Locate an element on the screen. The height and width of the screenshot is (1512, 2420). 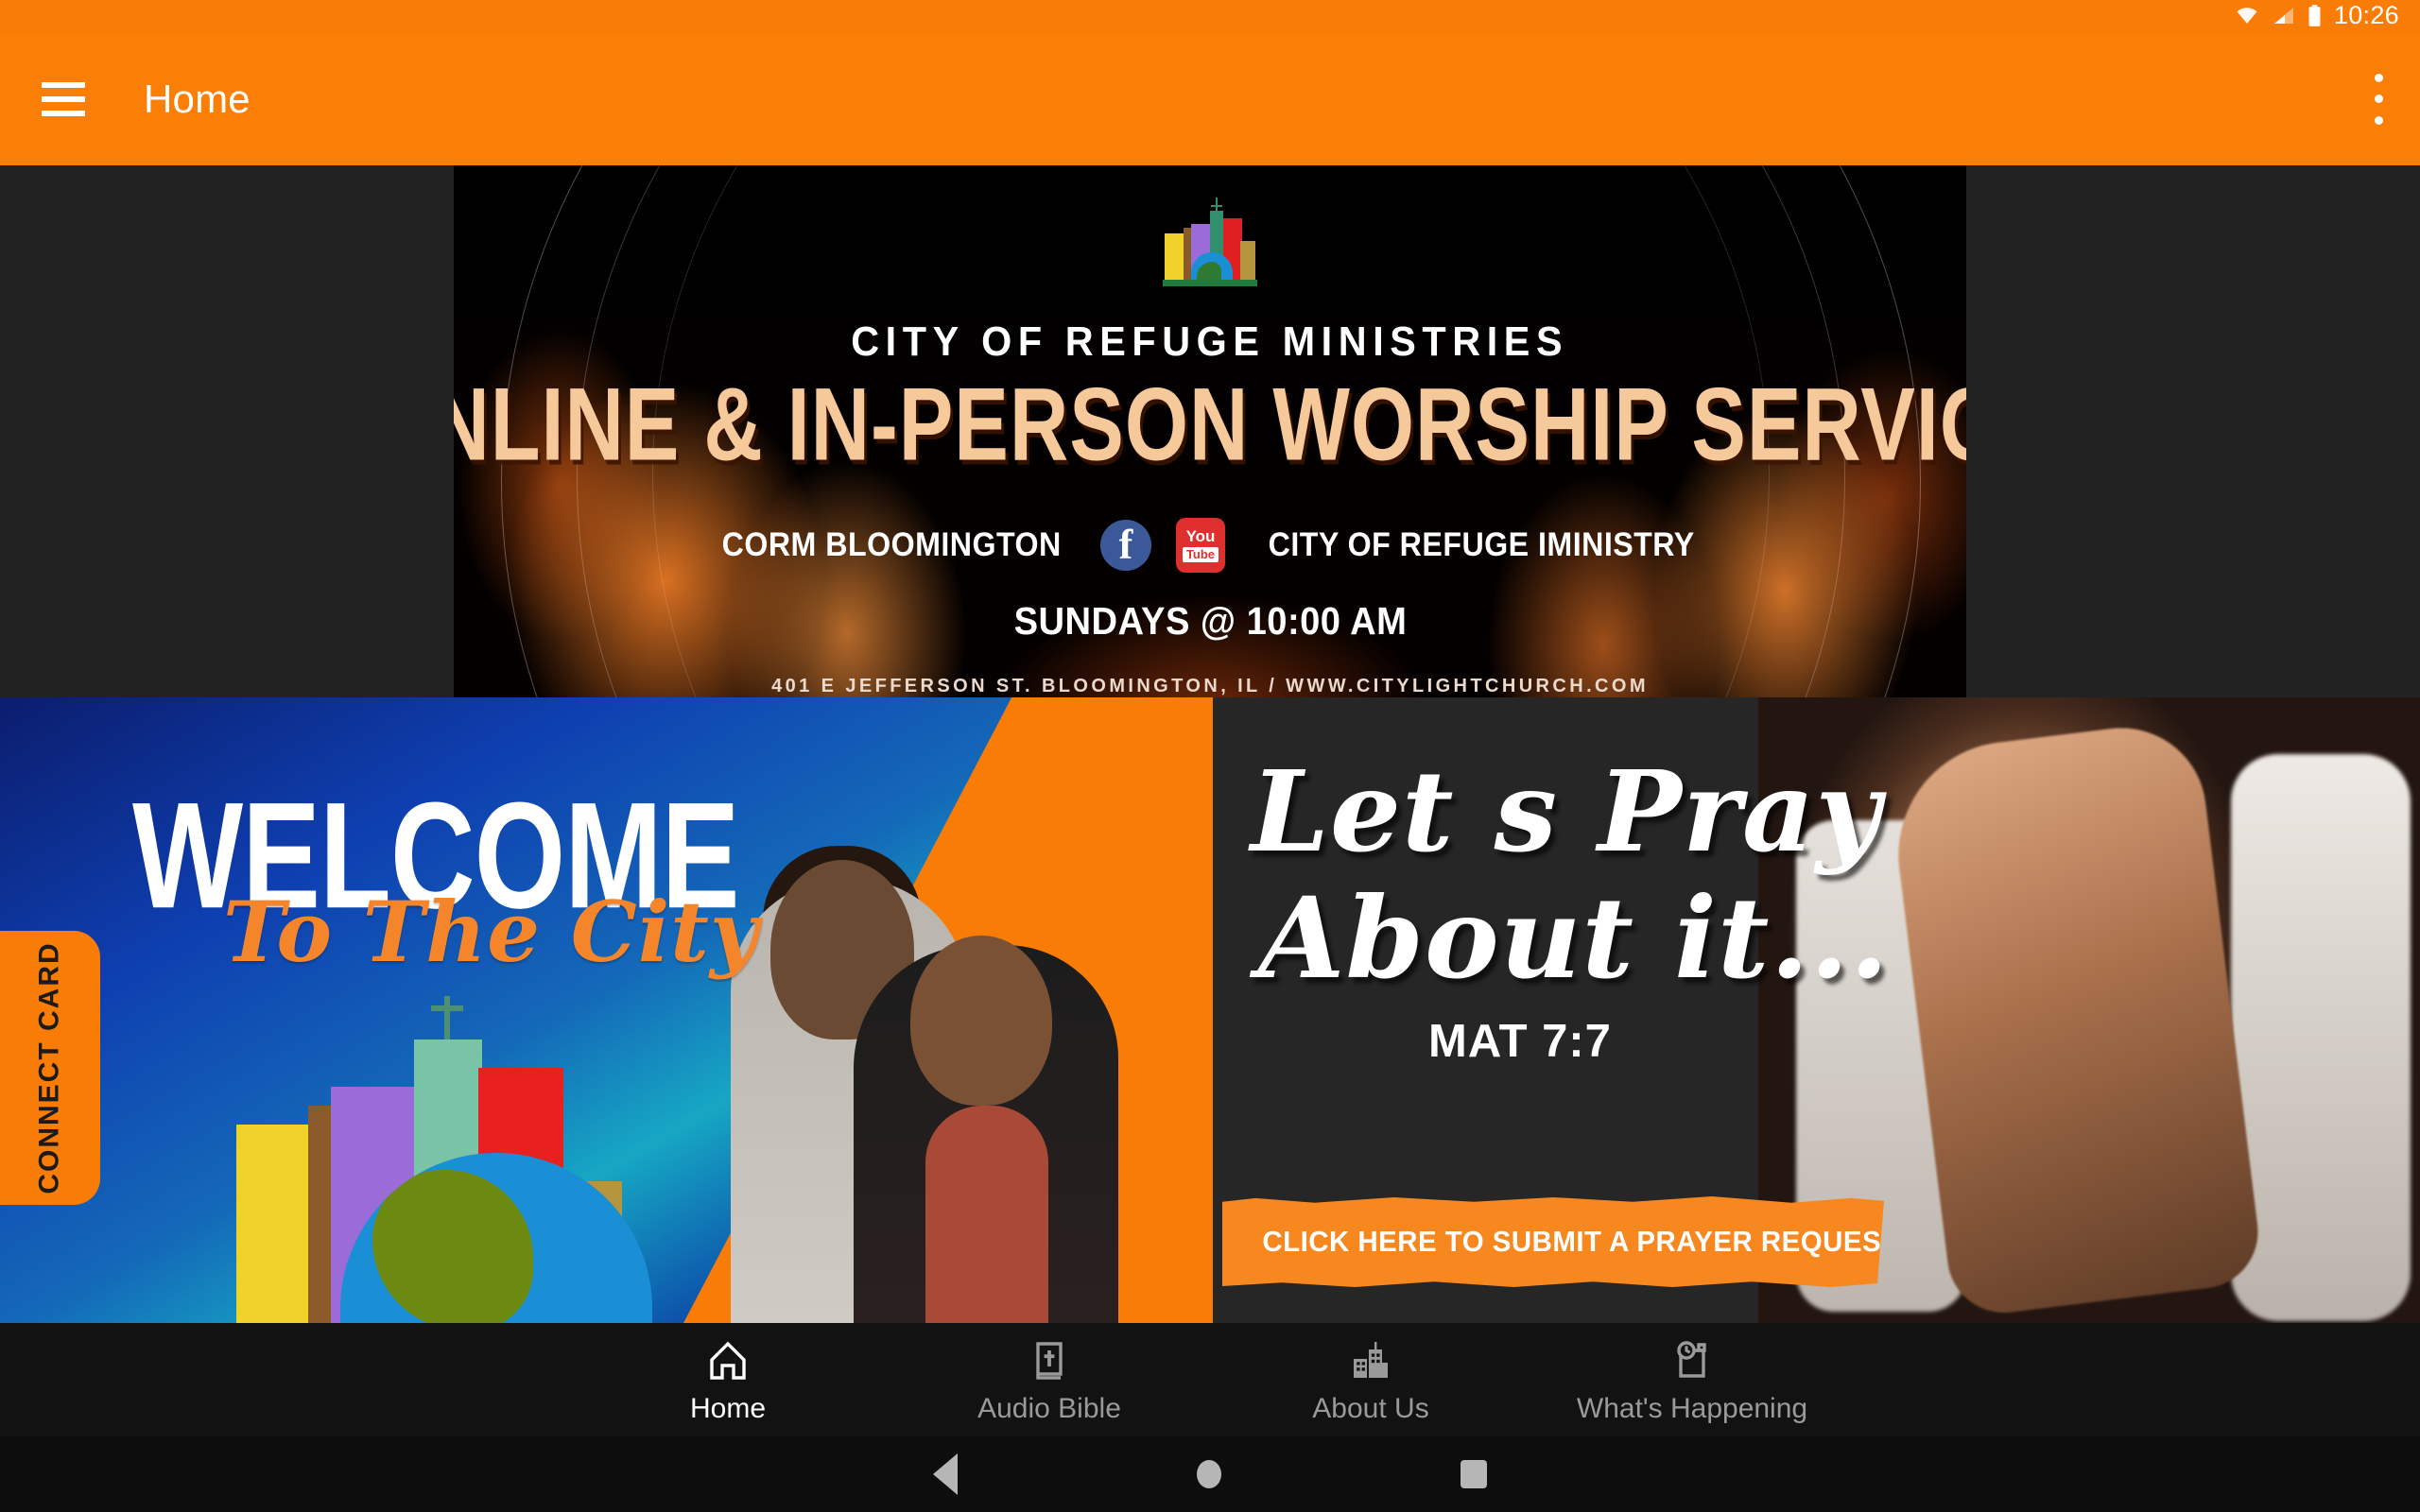
status-bar-icons is located at coordinates (2278, 16).